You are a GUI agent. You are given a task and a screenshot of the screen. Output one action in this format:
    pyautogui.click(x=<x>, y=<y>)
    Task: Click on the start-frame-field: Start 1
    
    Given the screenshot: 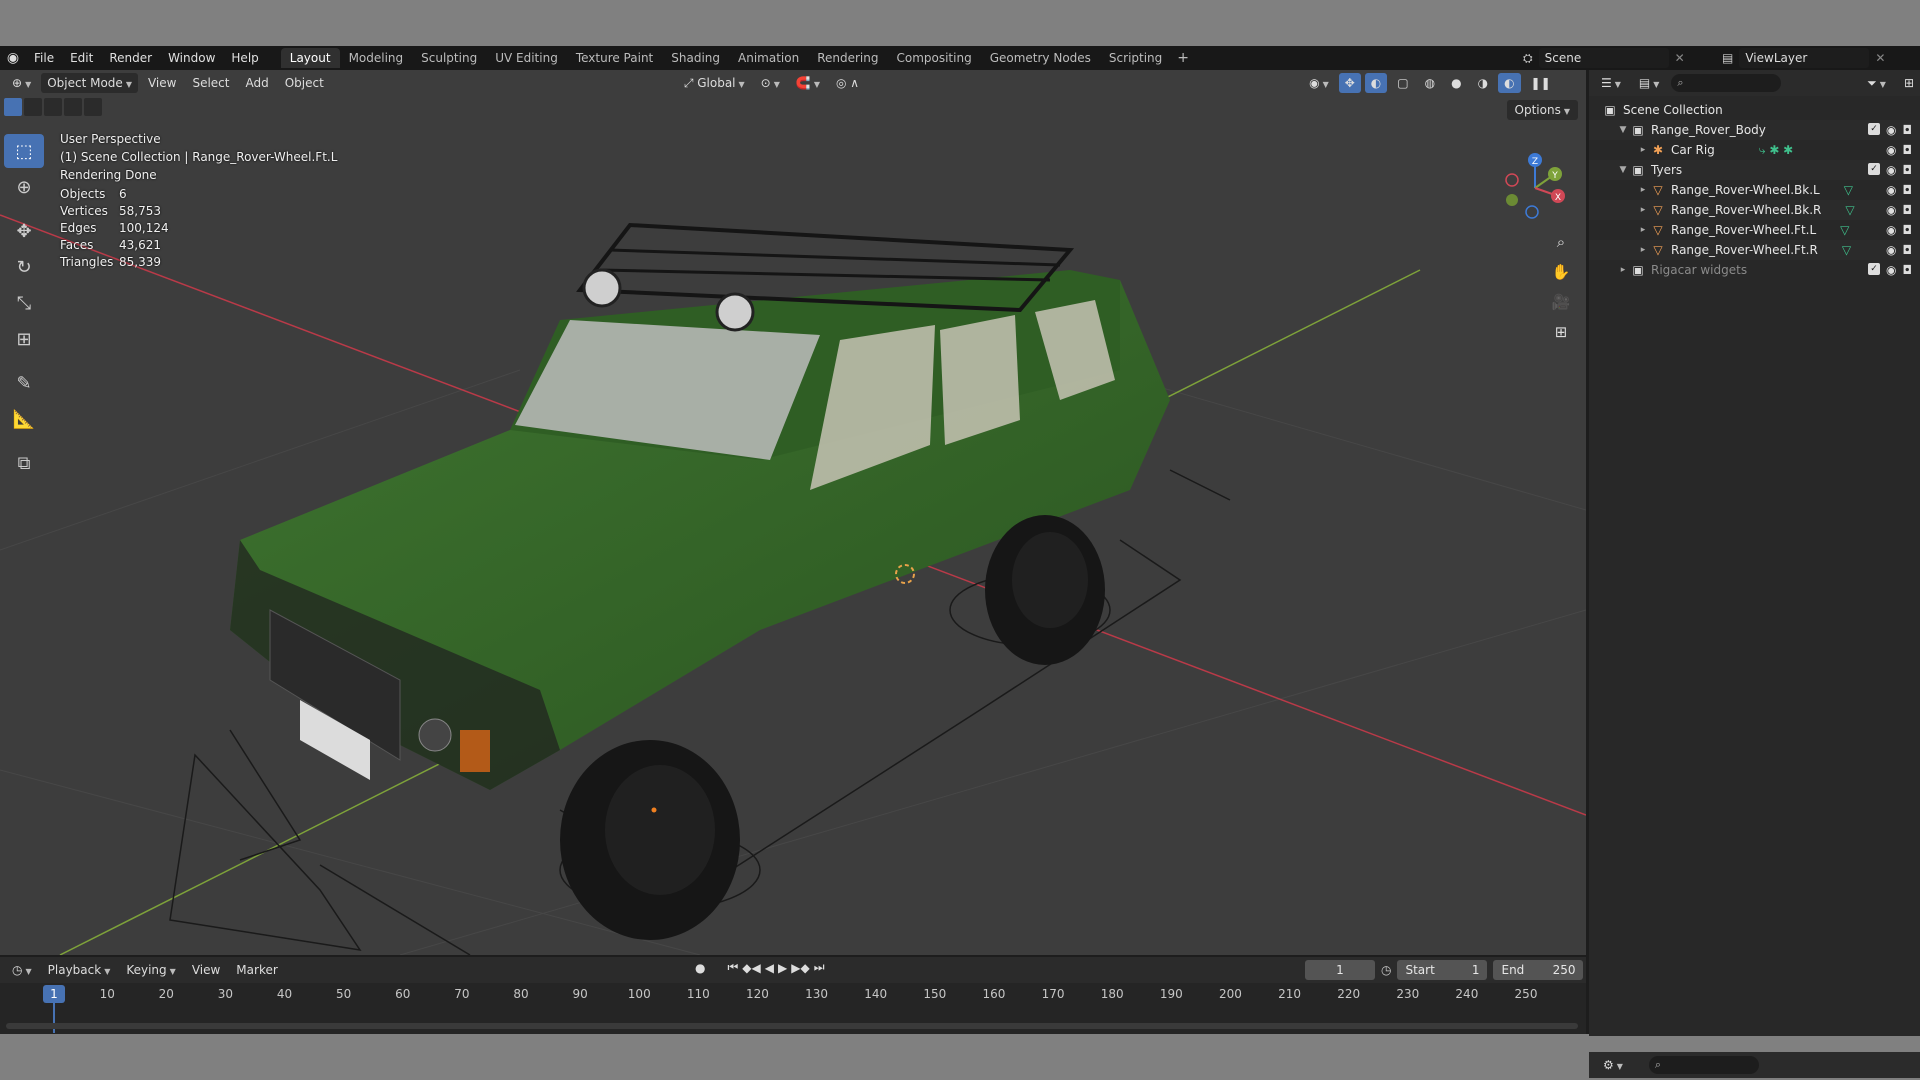 What is the action you would take?
    pyautogui.click(x=1442, y=970)
    